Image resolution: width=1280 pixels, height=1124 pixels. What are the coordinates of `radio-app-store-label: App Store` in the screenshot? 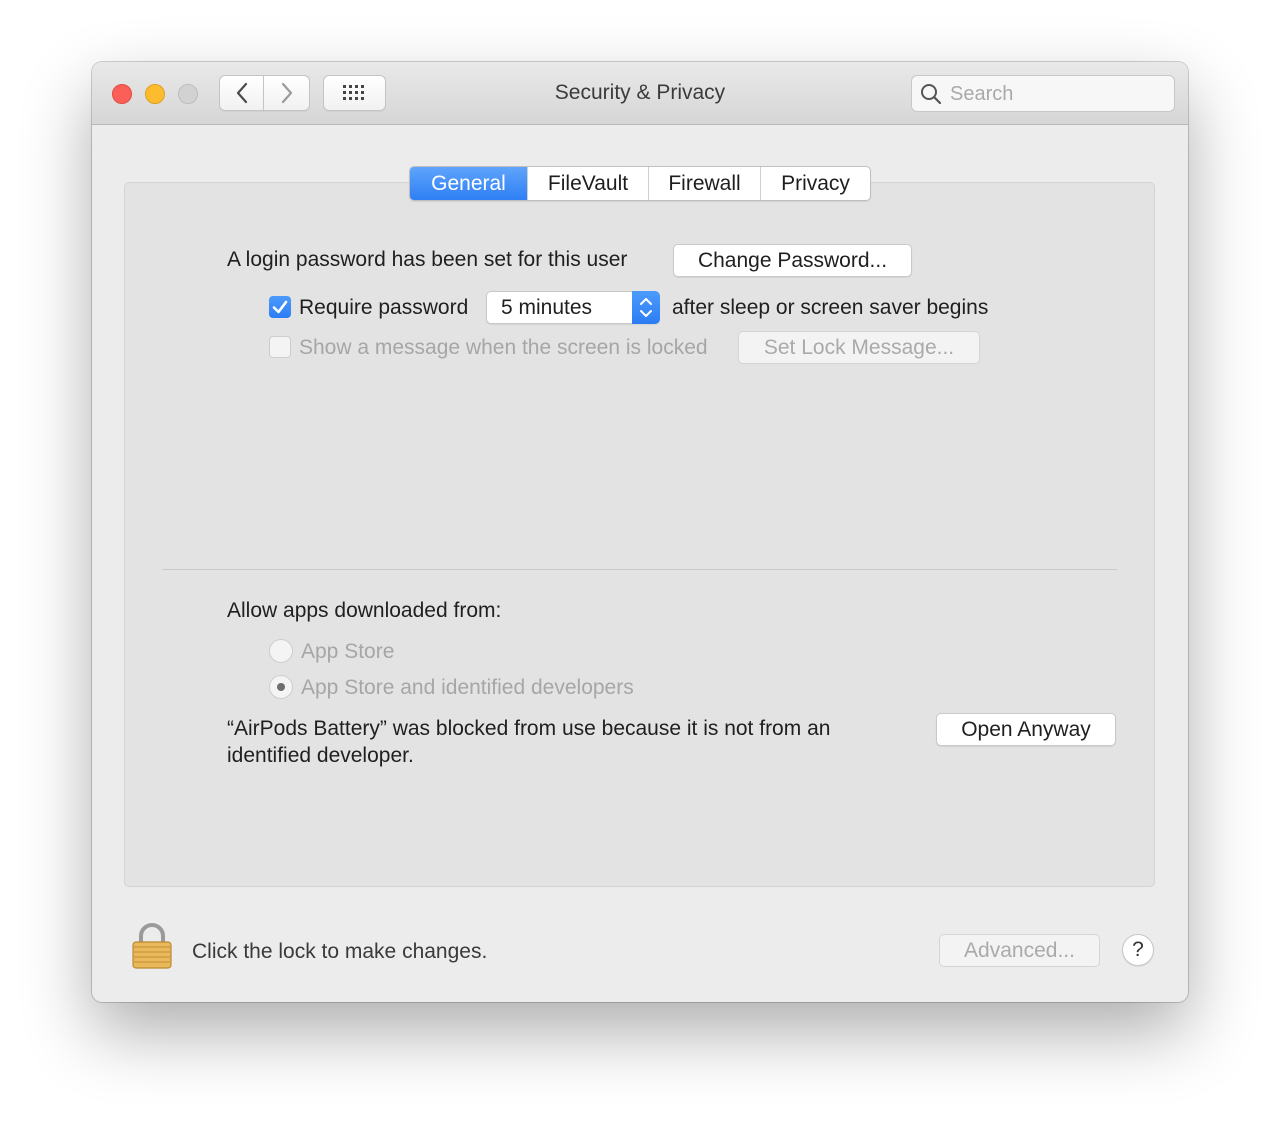 It's located at (348, 651).